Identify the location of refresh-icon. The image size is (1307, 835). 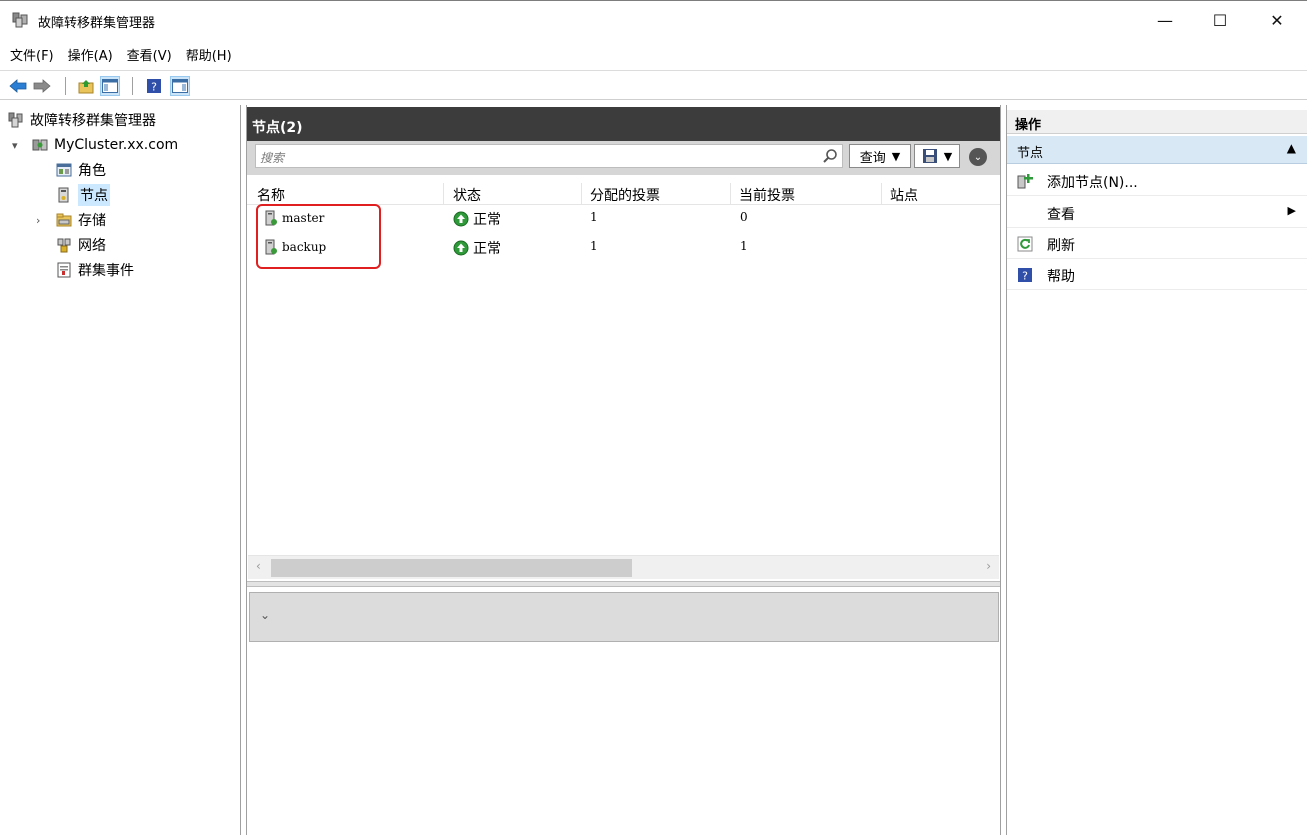
(1025, 244).